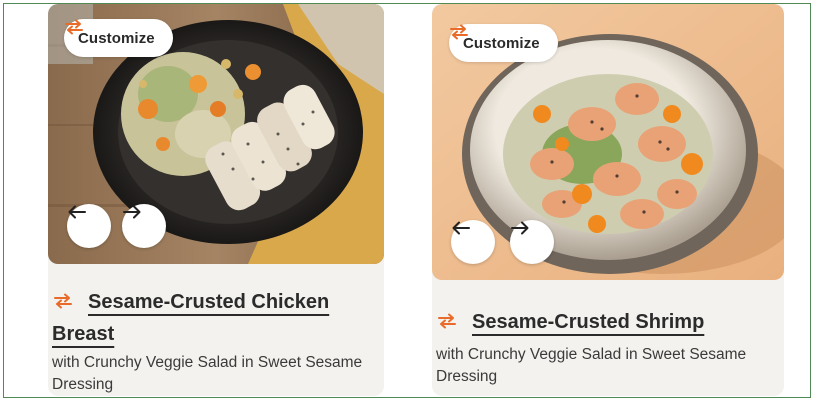 The height and width of the screenshot is (401, 814). I want to click on recipe-title: Sesame-Crusted Shrimp, so click(588, 322).